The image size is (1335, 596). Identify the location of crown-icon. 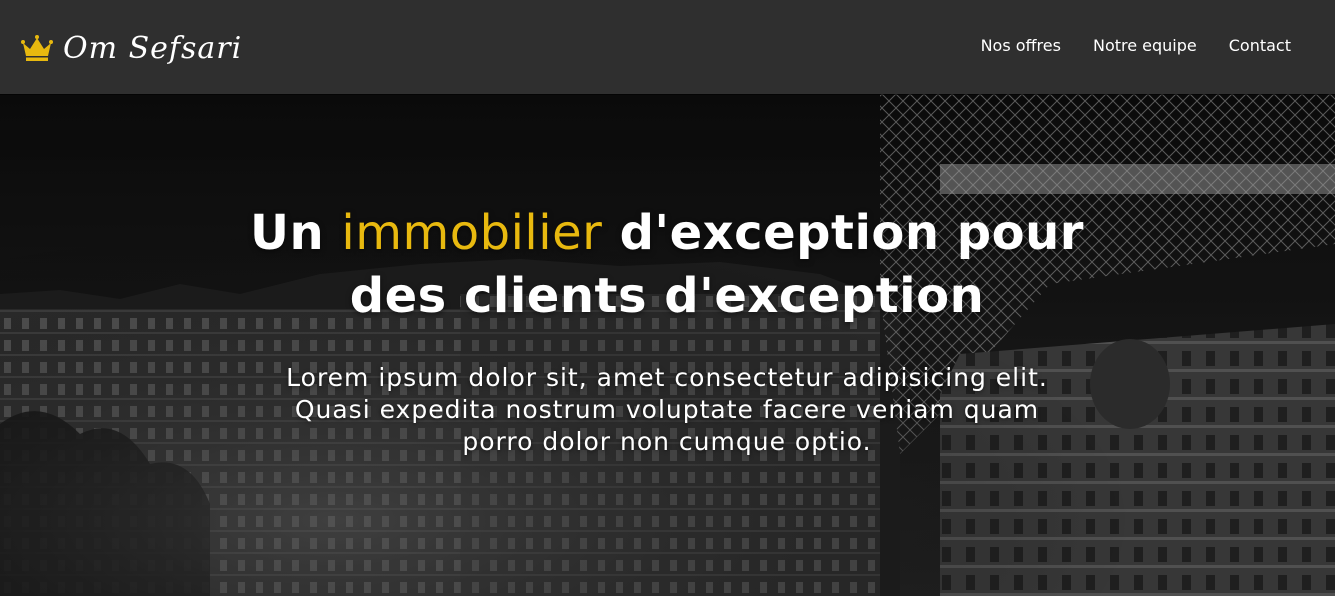
(37, 48).